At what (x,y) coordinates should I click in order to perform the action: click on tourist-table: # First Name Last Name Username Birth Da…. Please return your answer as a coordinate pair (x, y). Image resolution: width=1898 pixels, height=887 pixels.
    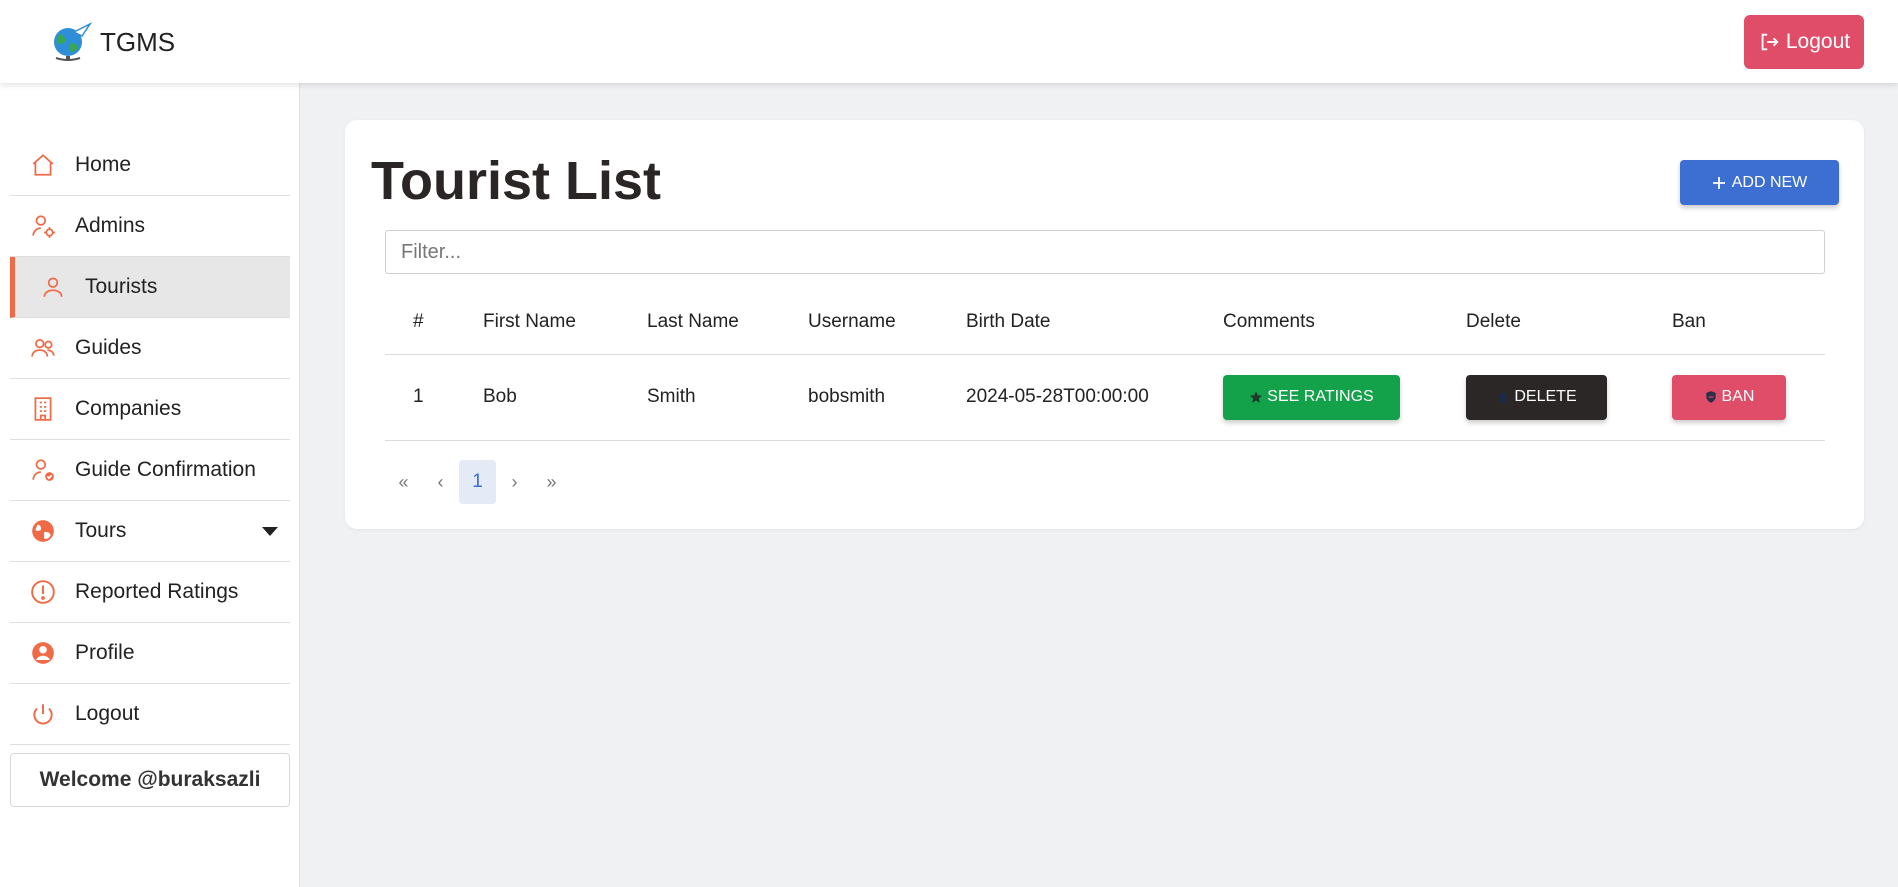
    Looking at the image, I should click on (1105, 365).